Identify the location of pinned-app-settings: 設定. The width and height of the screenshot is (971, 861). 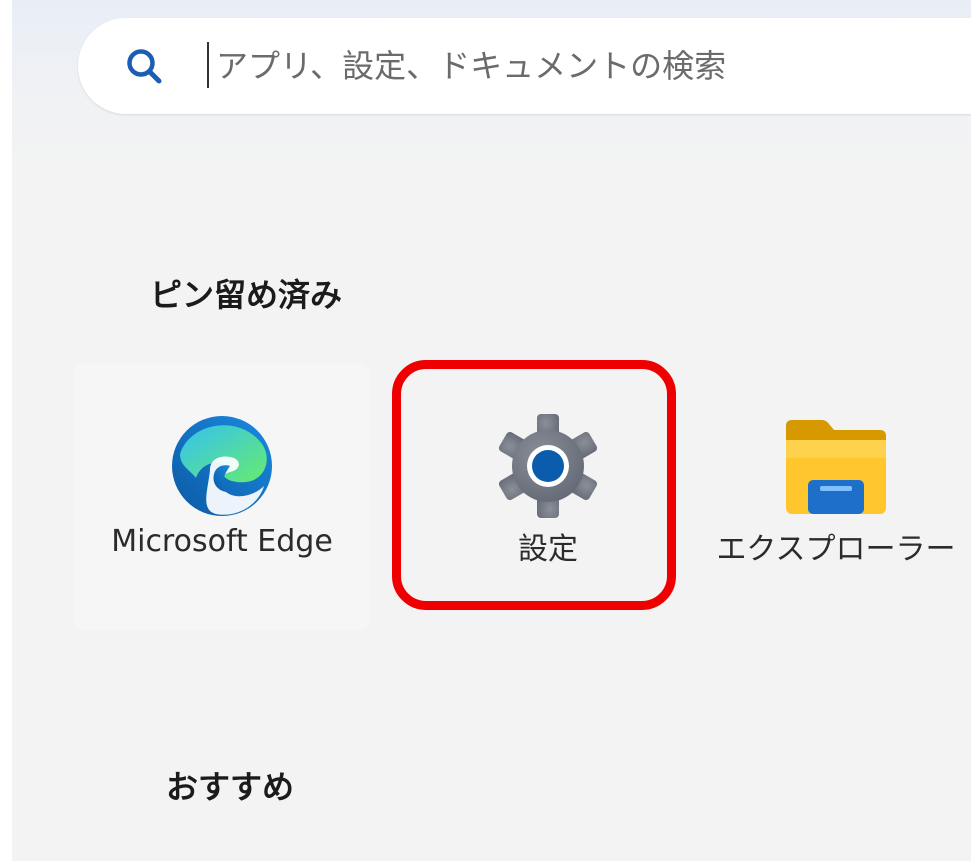
(548, 497).